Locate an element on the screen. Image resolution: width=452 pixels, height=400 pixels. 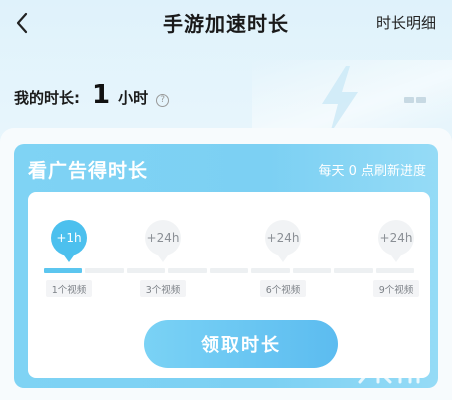
header: 手游加速时长 时长明细 is located at coordinates (226, 23).